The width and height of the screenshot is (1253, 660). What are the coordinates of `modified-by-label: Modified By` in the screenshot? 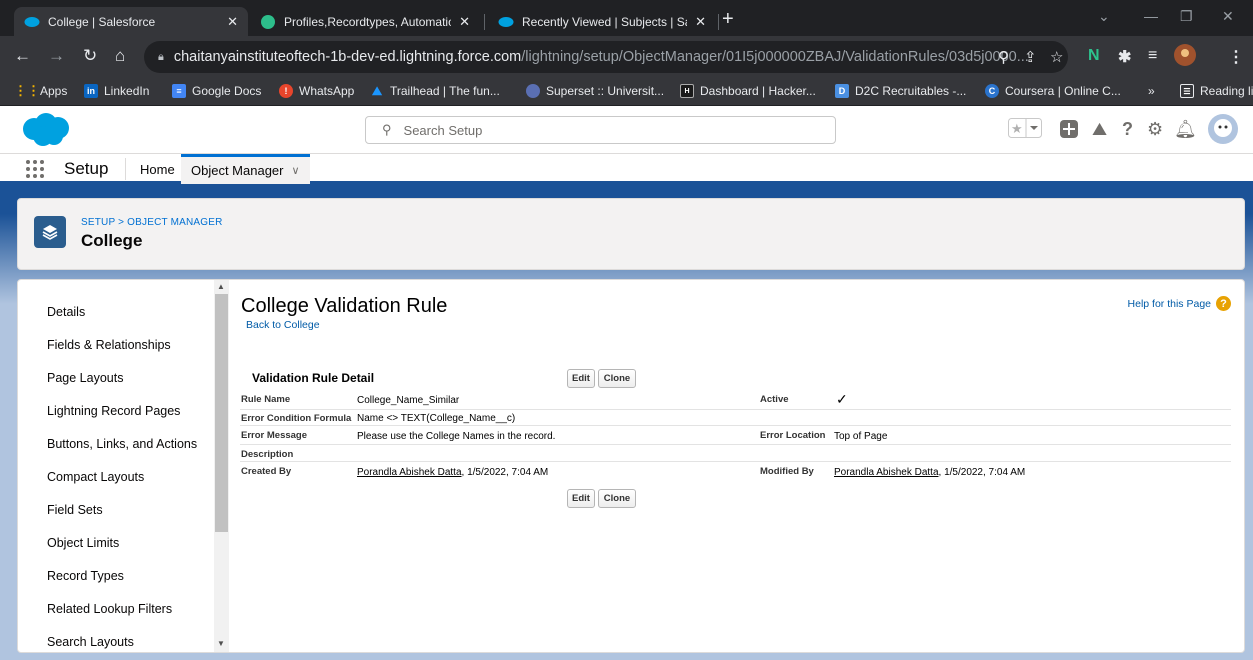 It's located at (787, 471).